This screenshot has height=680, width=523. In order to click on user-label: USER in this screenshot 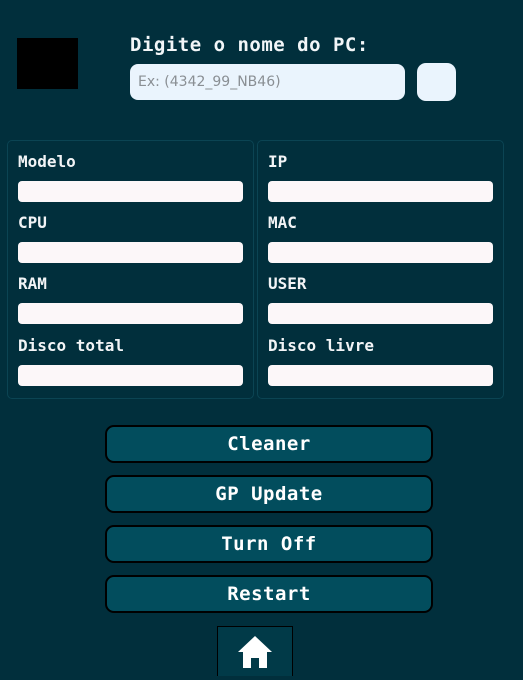, I will do `click(287, 283)`.